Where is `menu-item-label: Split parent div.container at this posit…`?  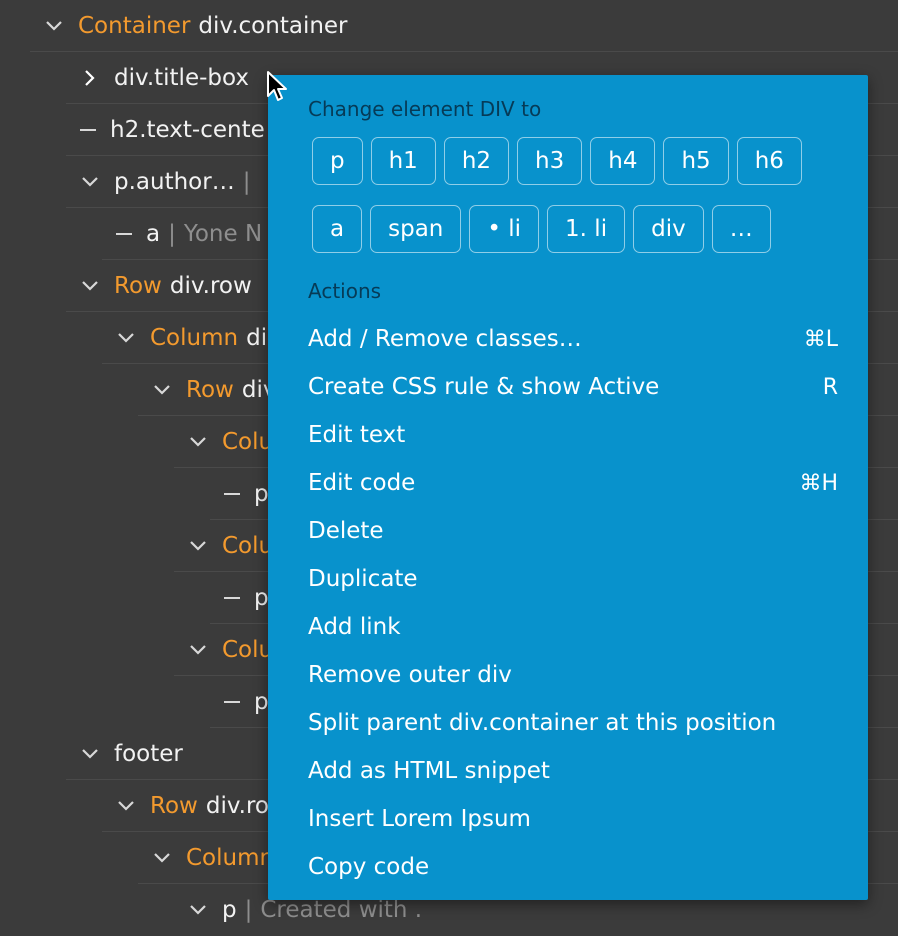 menu-item-label: Split parent div.container at this posit… is located at coordinates (542, 723).